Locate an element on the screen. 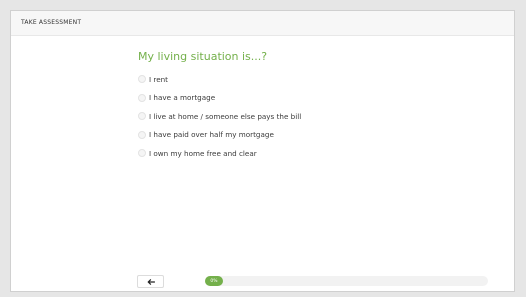 The image size is (526, 297). page-title: TAKE ASSESSMENT is located at coordinates (51, 22).